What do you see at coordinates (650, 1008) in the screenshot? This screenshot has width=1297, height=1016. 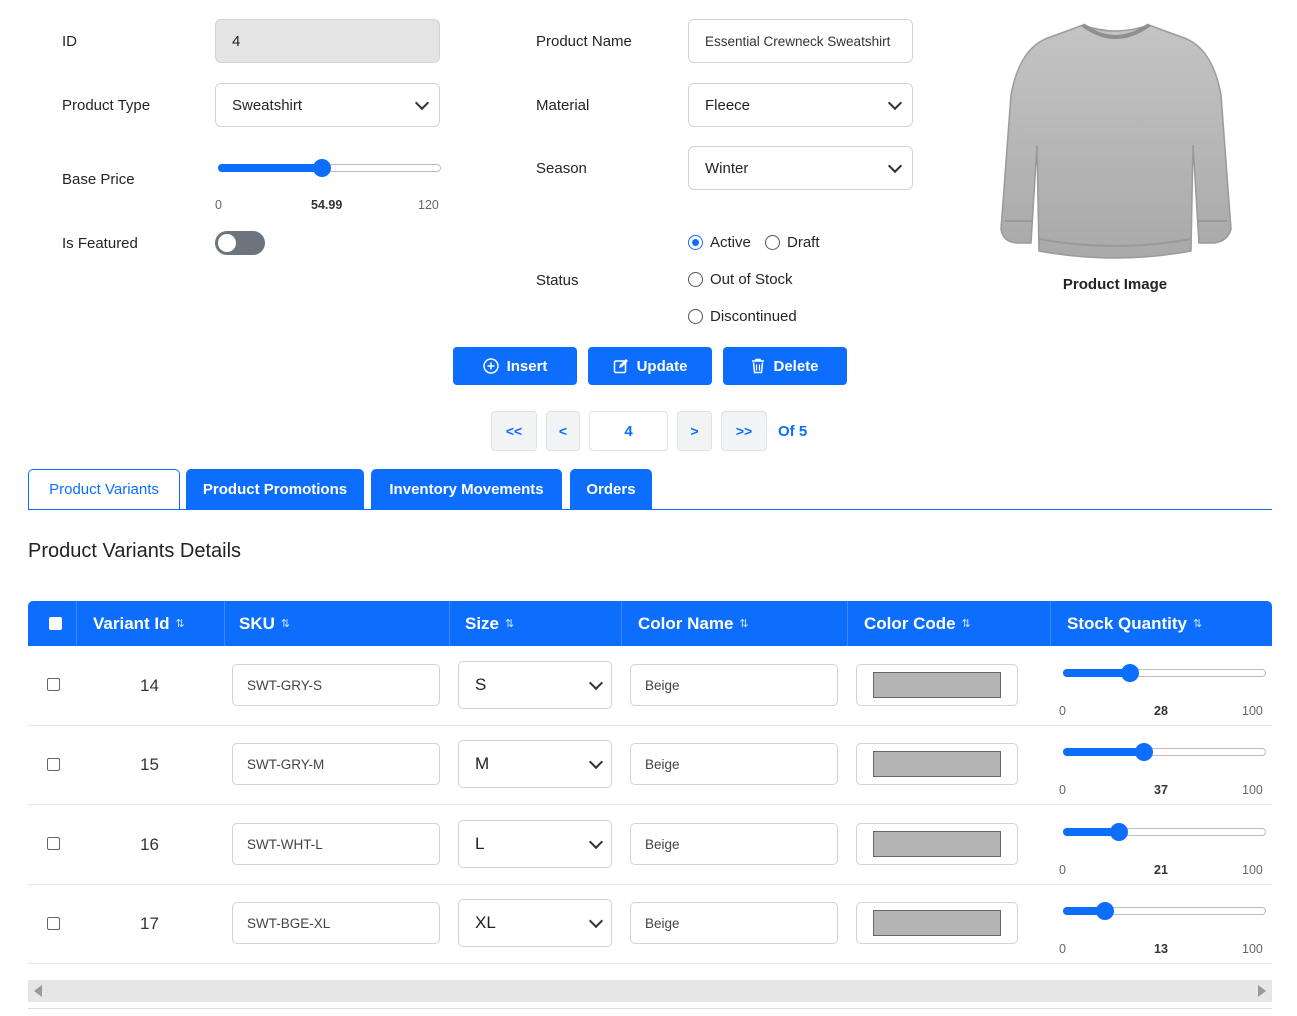 I see `table-bottom-border` at bounding box center [650, 1008].